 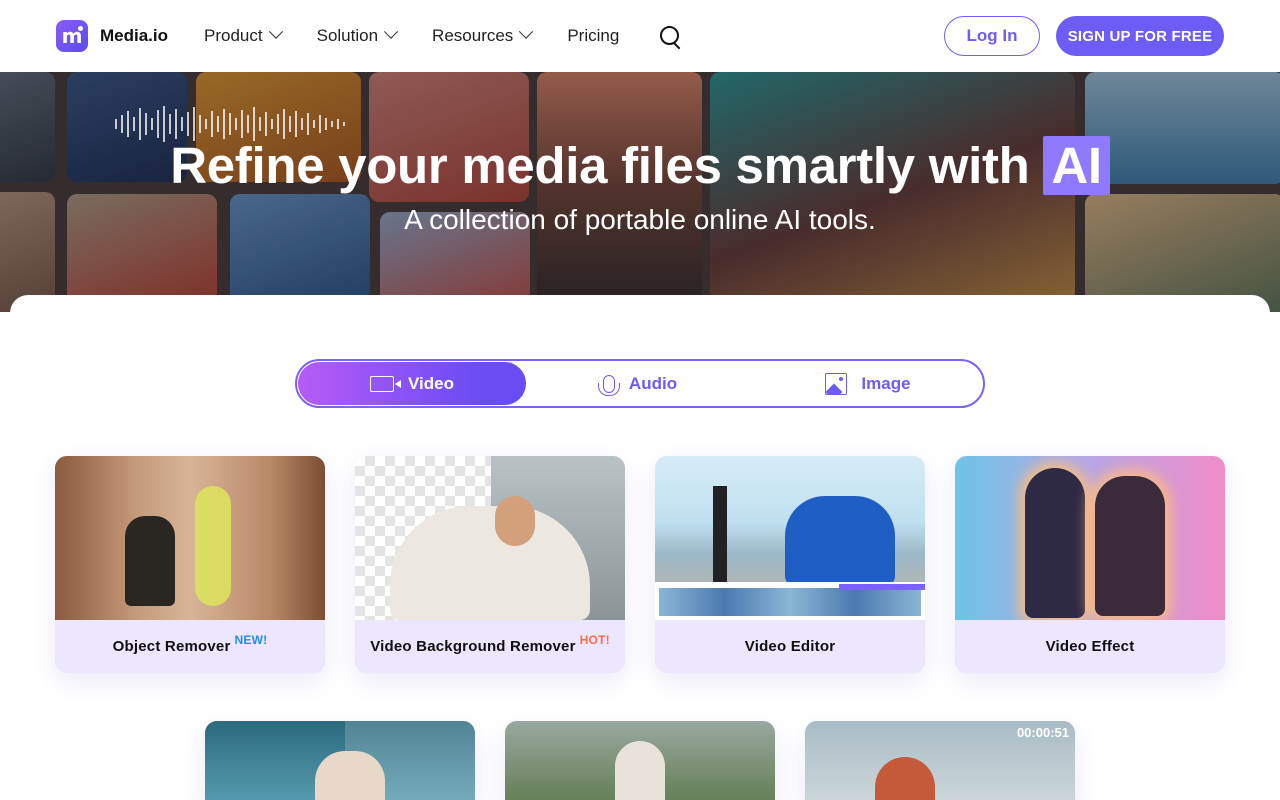 I want to click on card-title: Video Background Remover, so click(x=473, y=646).